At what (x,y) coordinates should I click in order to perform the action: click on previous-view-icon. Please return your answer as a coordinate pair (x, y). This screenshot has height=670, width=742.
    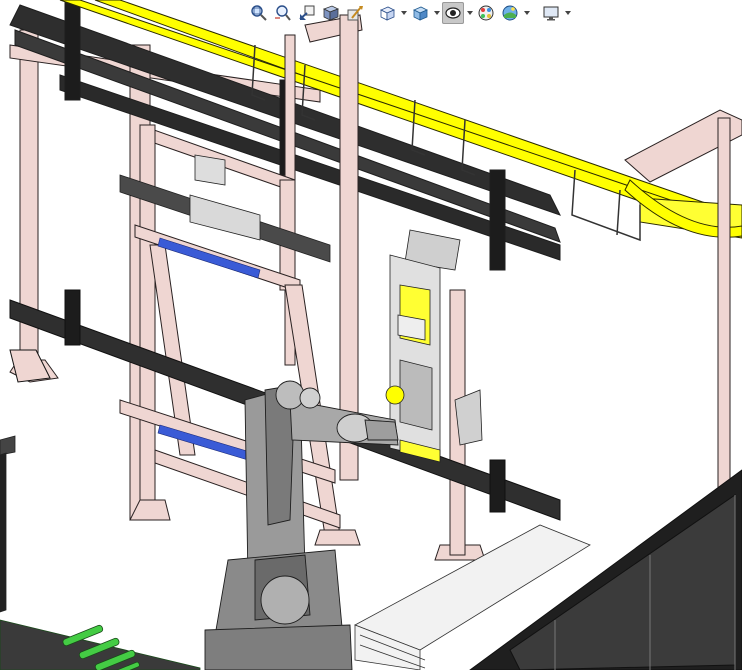
    Looking at the image, I should click on (307, 12).